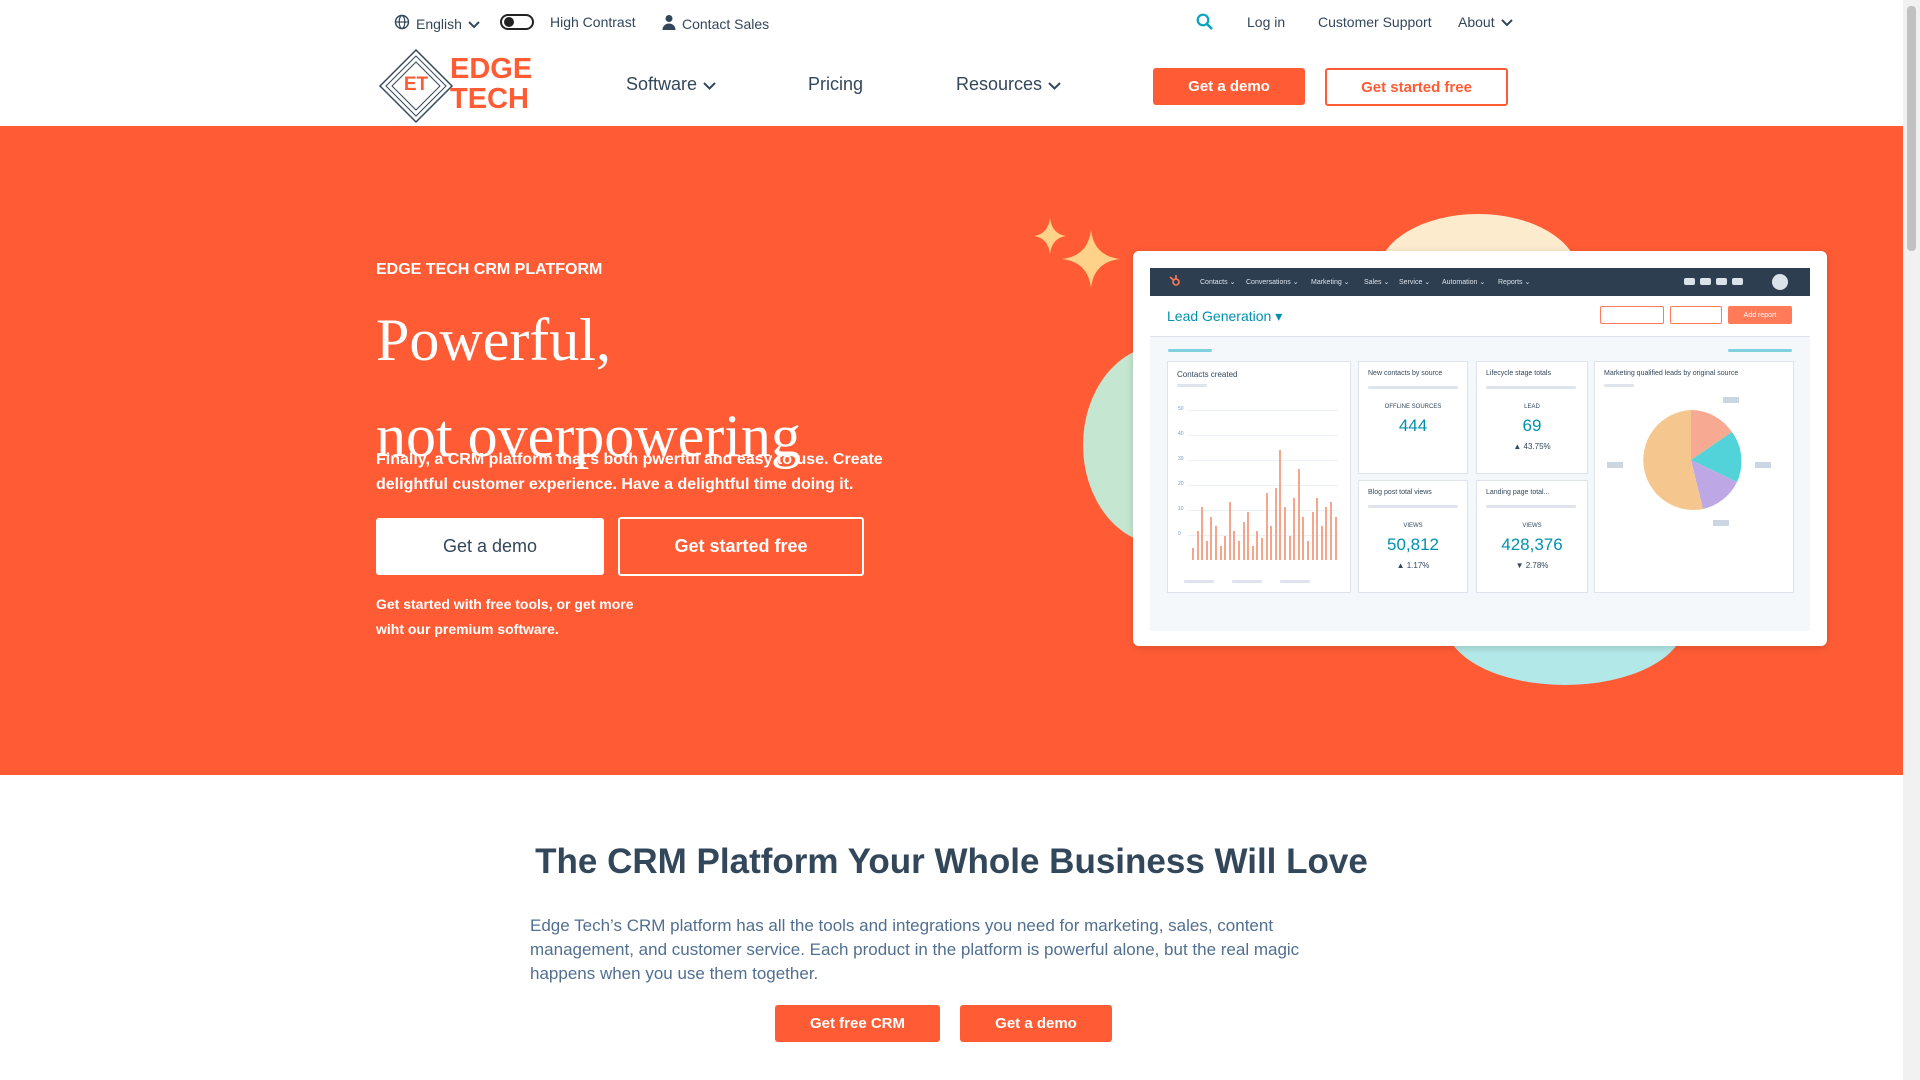 The image size is (1920, 1080). What do you see at coordinates (1413, 425) in the screenshot?
I see `card-value: 444` at bounding box center [1413, 425].